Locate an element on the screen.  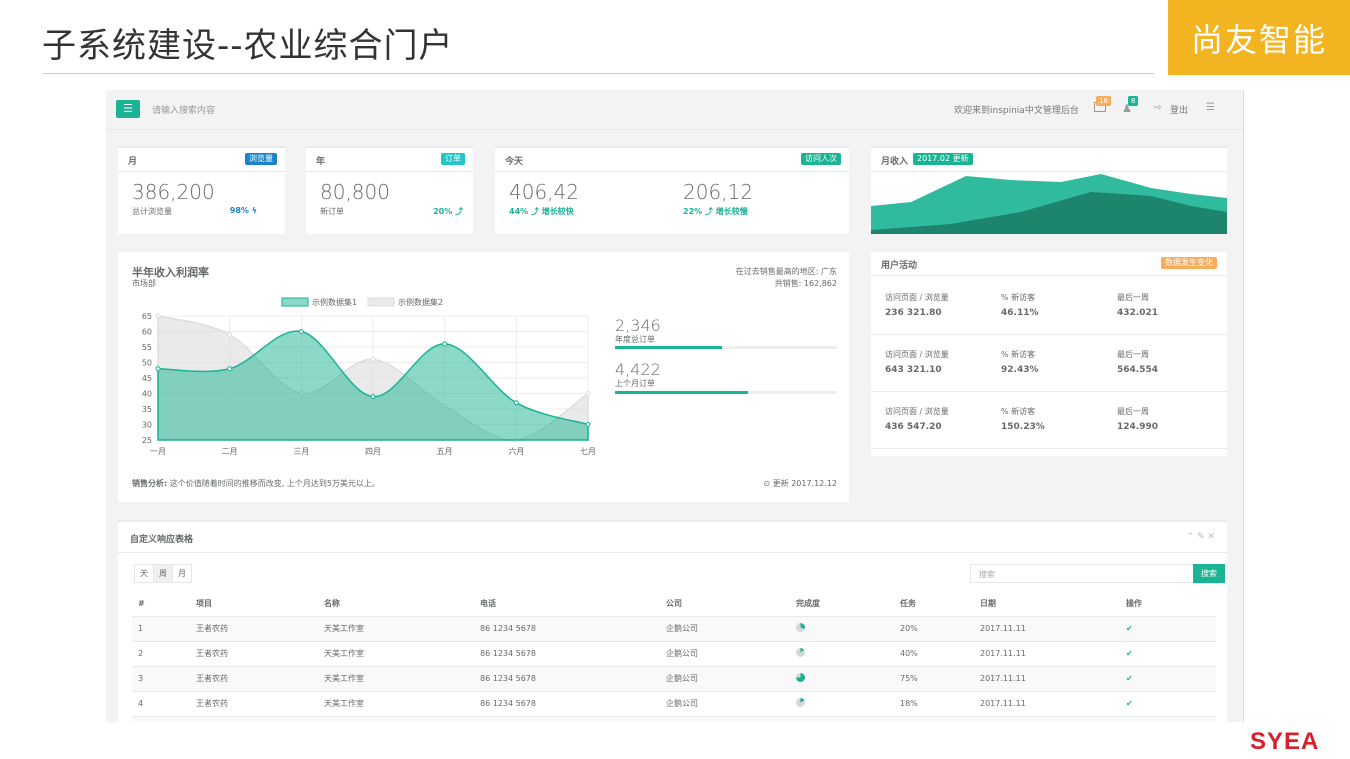
footer-text: 这个价值随着时间的推移而改变, 上个月达到5万美元以上。 is located at coordinates (274, 483).